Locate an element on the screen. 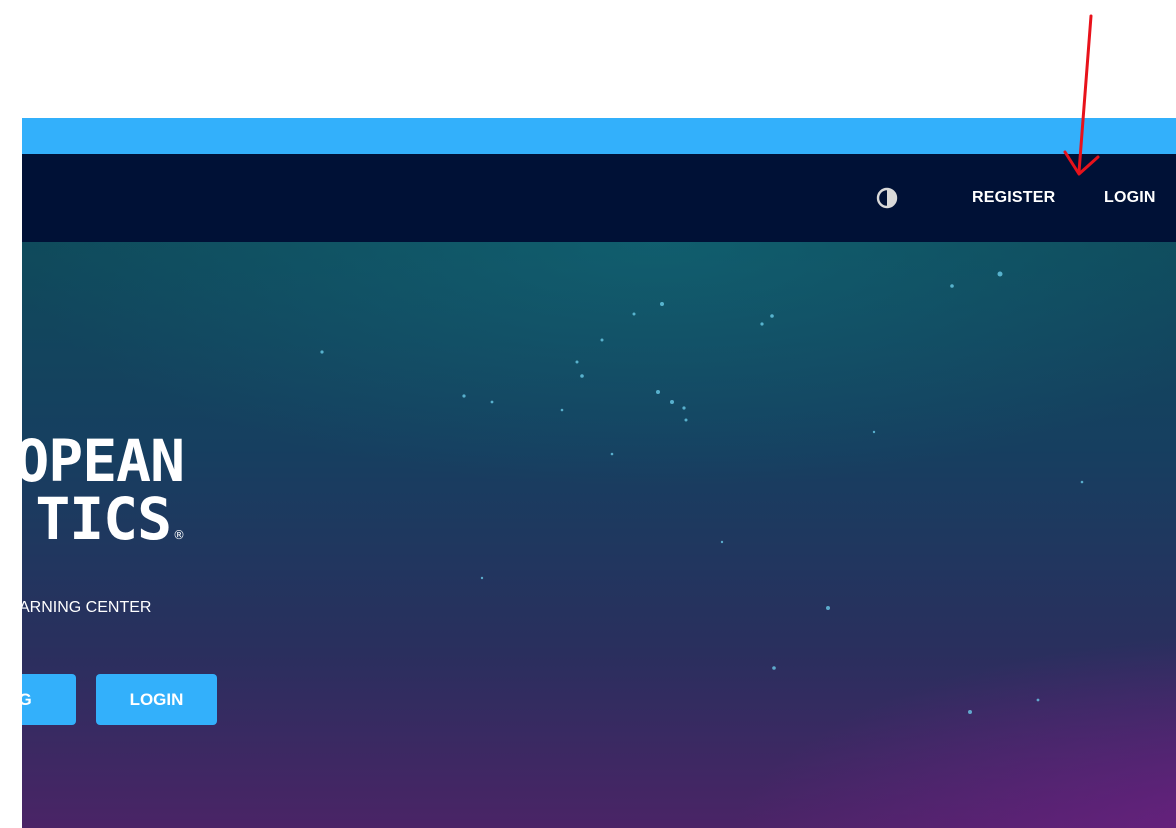  logo-line-2-text: TICS is located at coordinates (103, 519).